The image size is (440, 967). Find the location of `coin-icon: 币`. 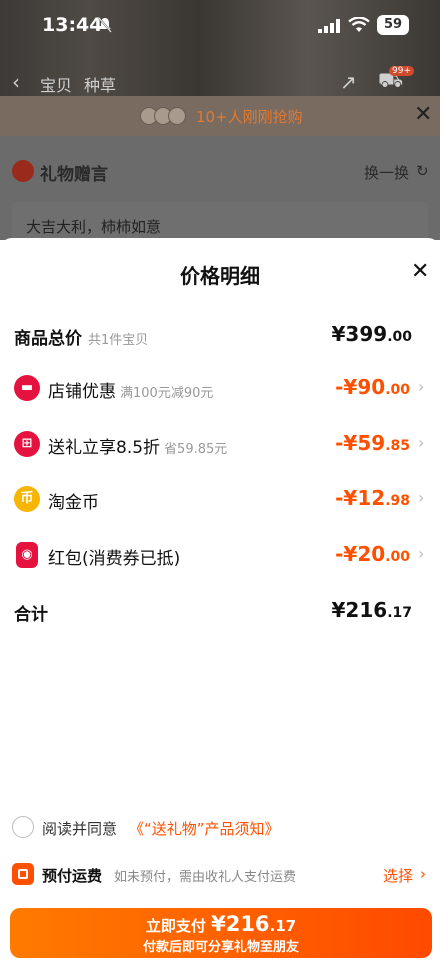

coin-icon: 币 is located at coordinates (27, 499).